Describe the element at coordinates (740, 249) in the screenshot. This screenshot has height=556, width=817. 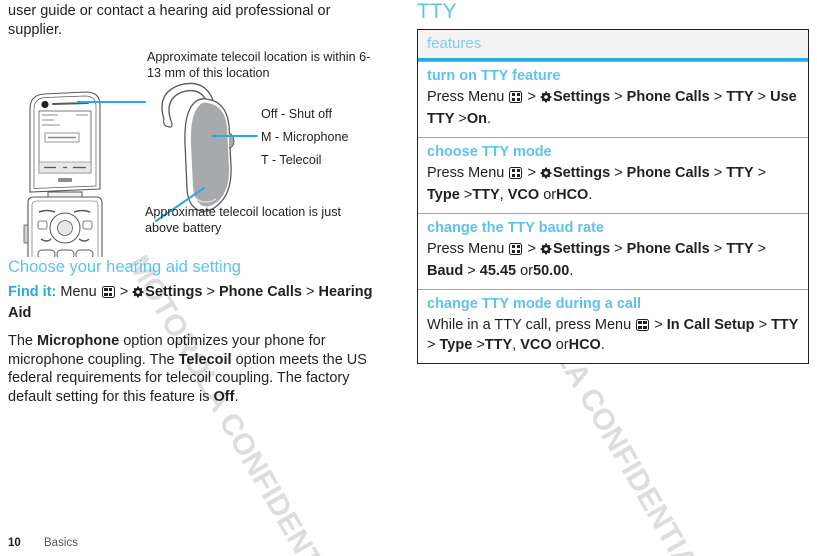
I see `row2-tty: TTY` at that location.